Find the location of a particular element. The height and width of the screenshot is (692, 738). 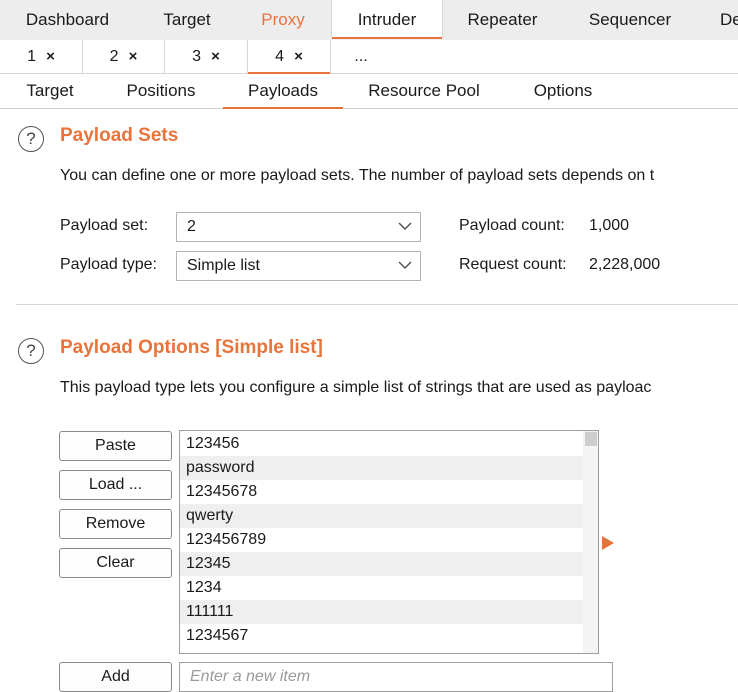

payload-type-label: Payload type: is located at coordinates (108, 264).